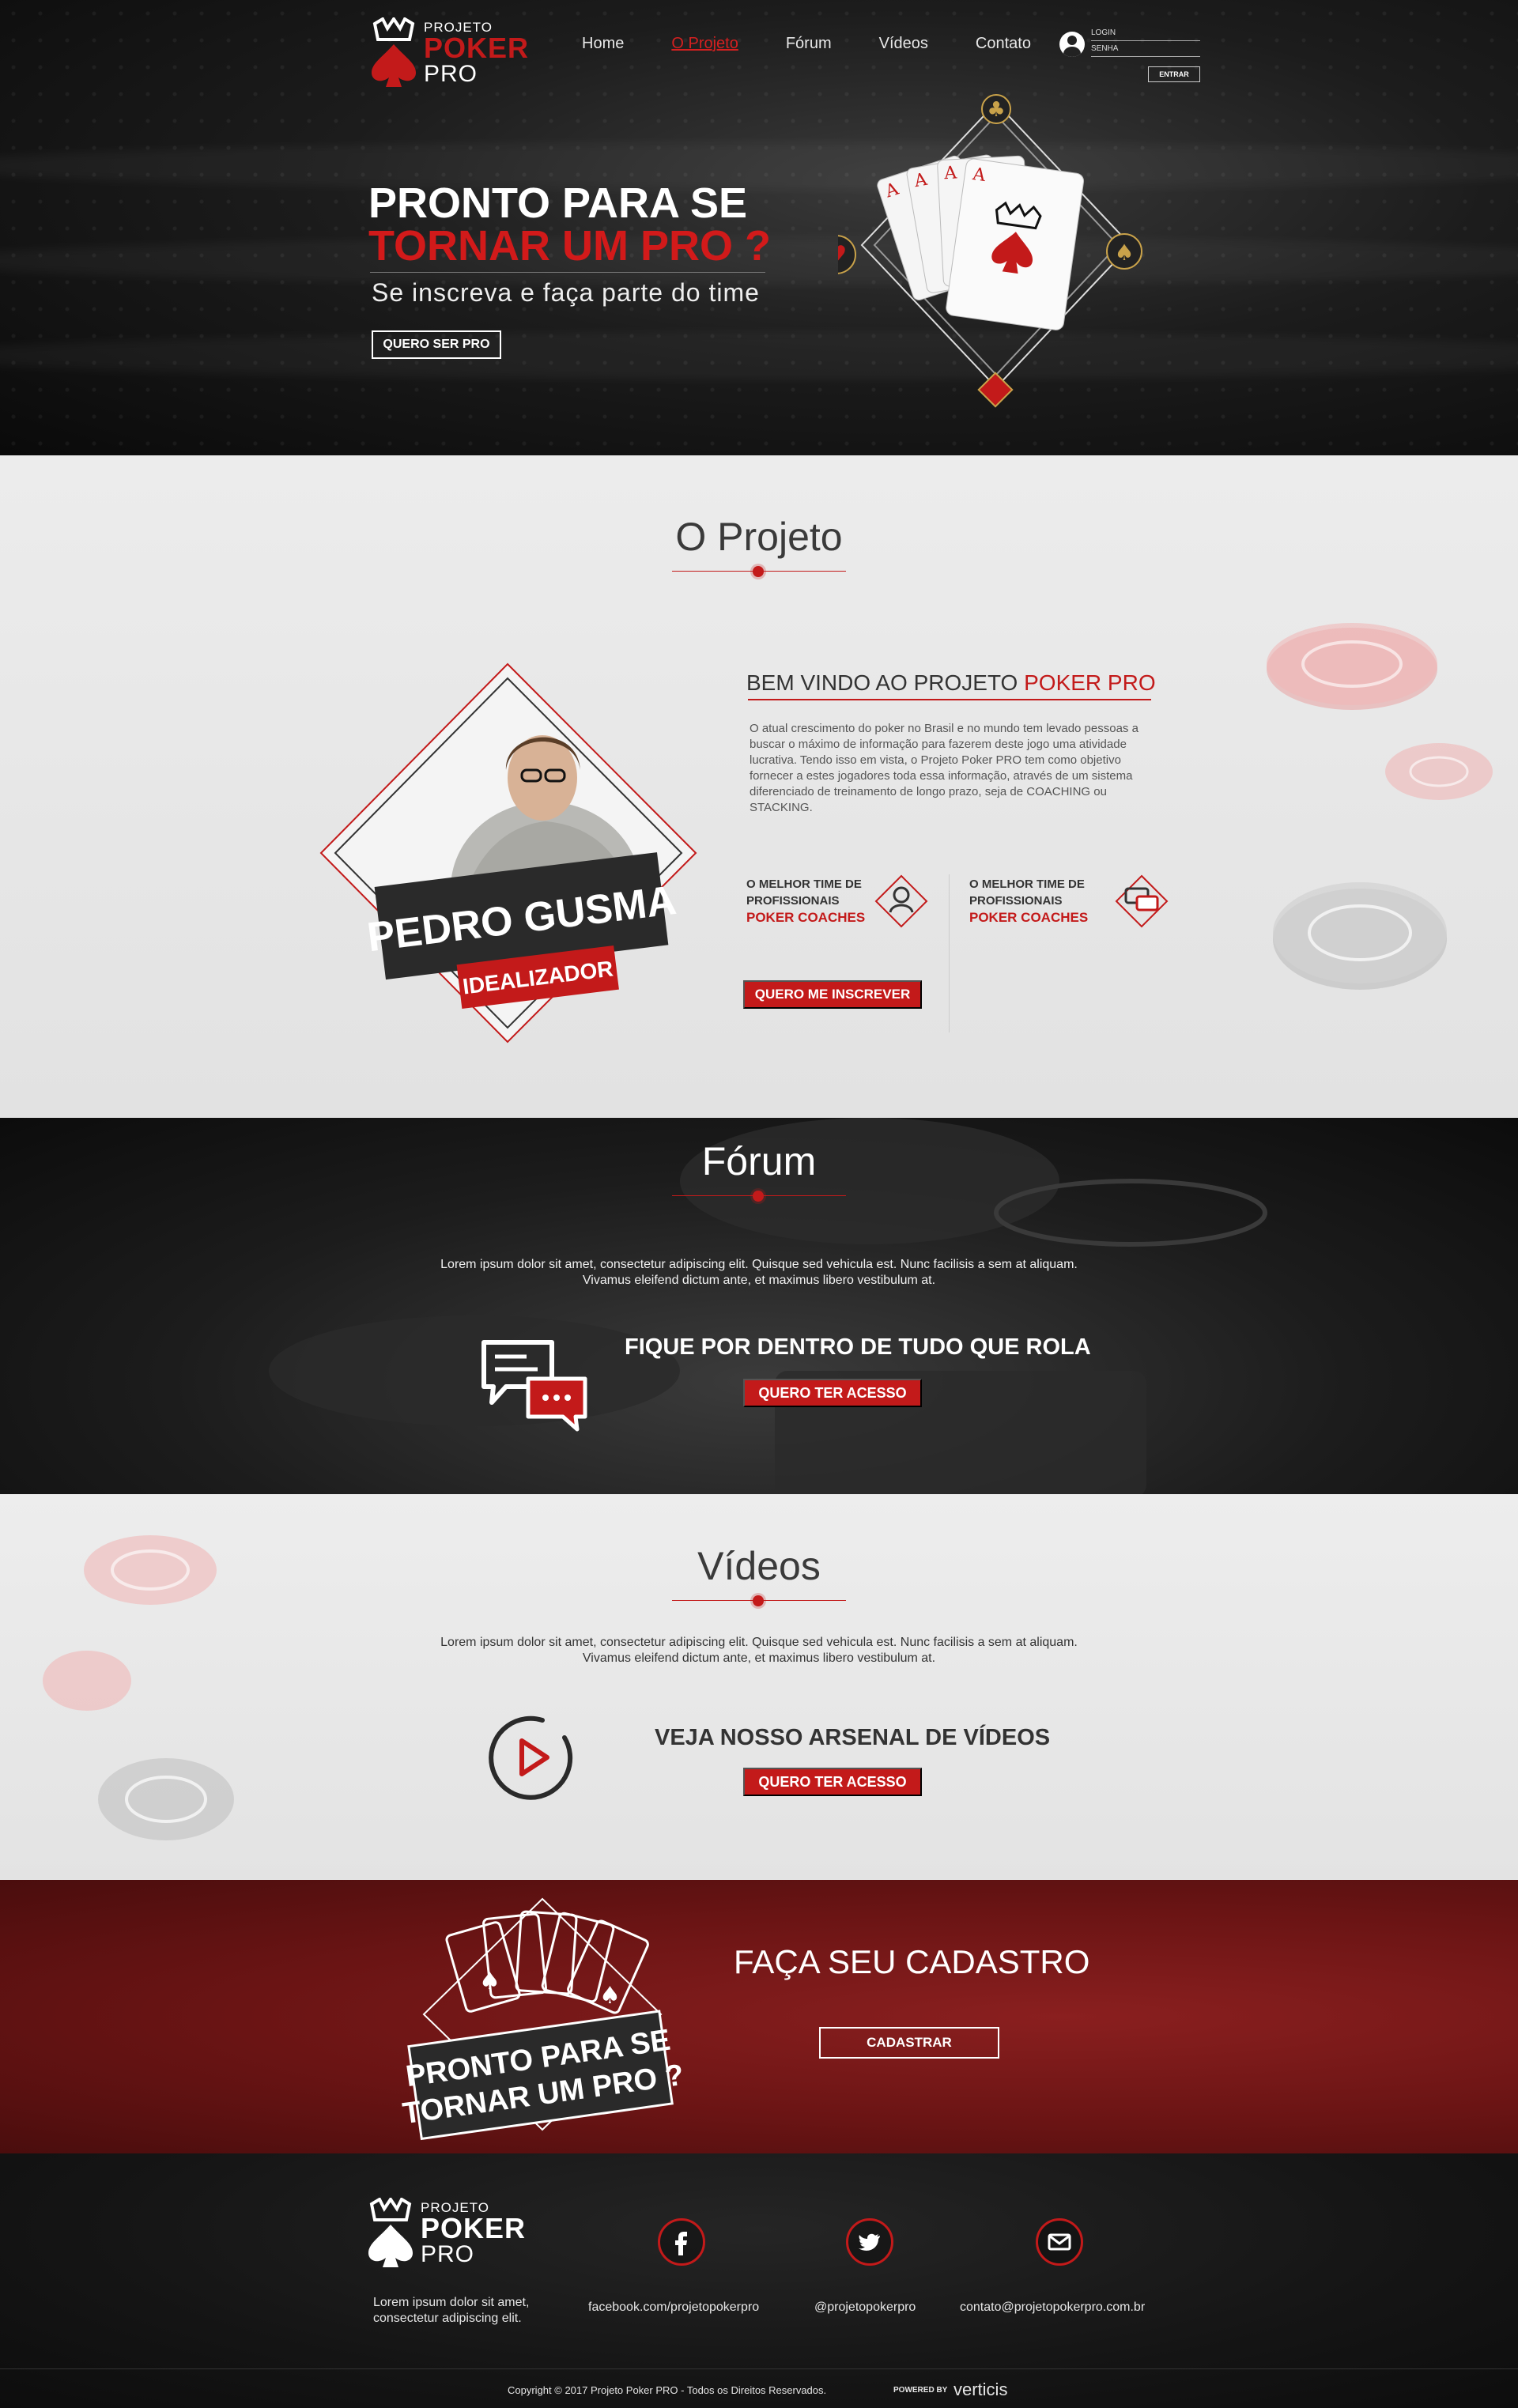  What do you see at coordinates (901, 901) in the screenshot?
I see `coach-icon` at bounding box center [901, 901].